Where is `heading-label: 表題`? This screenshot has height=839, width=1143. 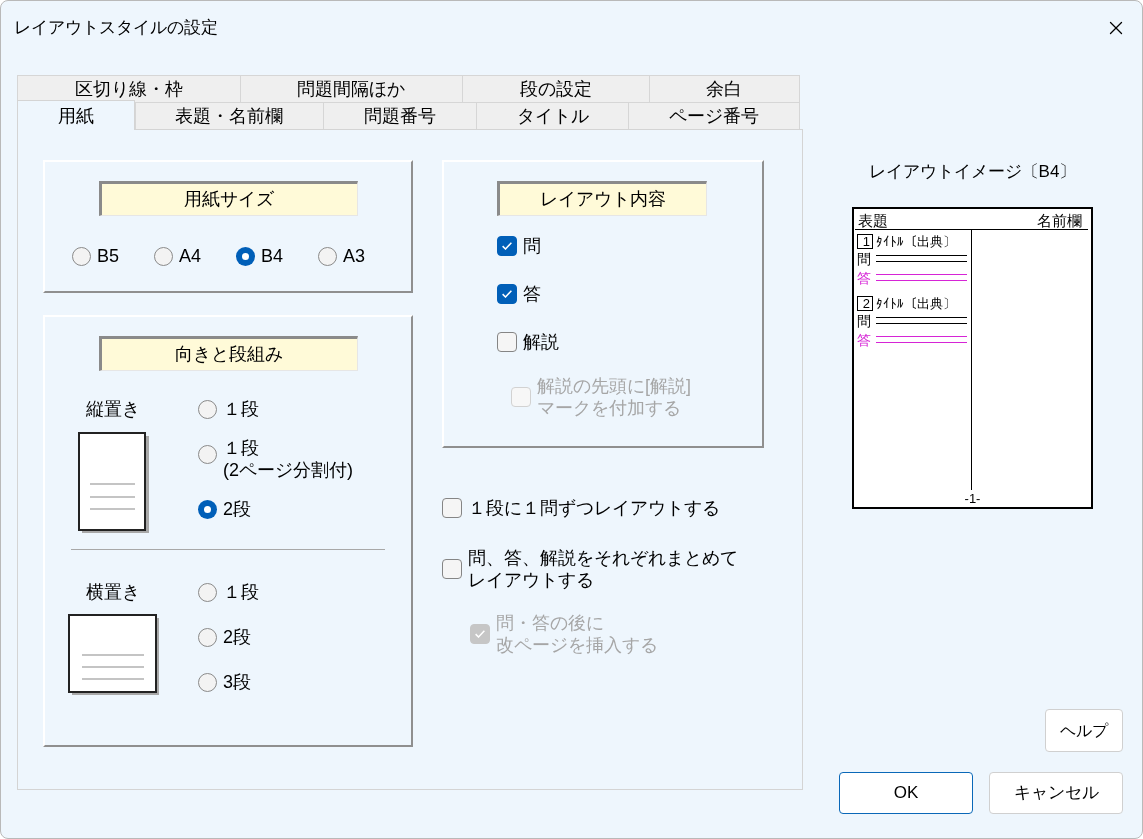
heading-label: 表題 is located at coordinates (873, 220).